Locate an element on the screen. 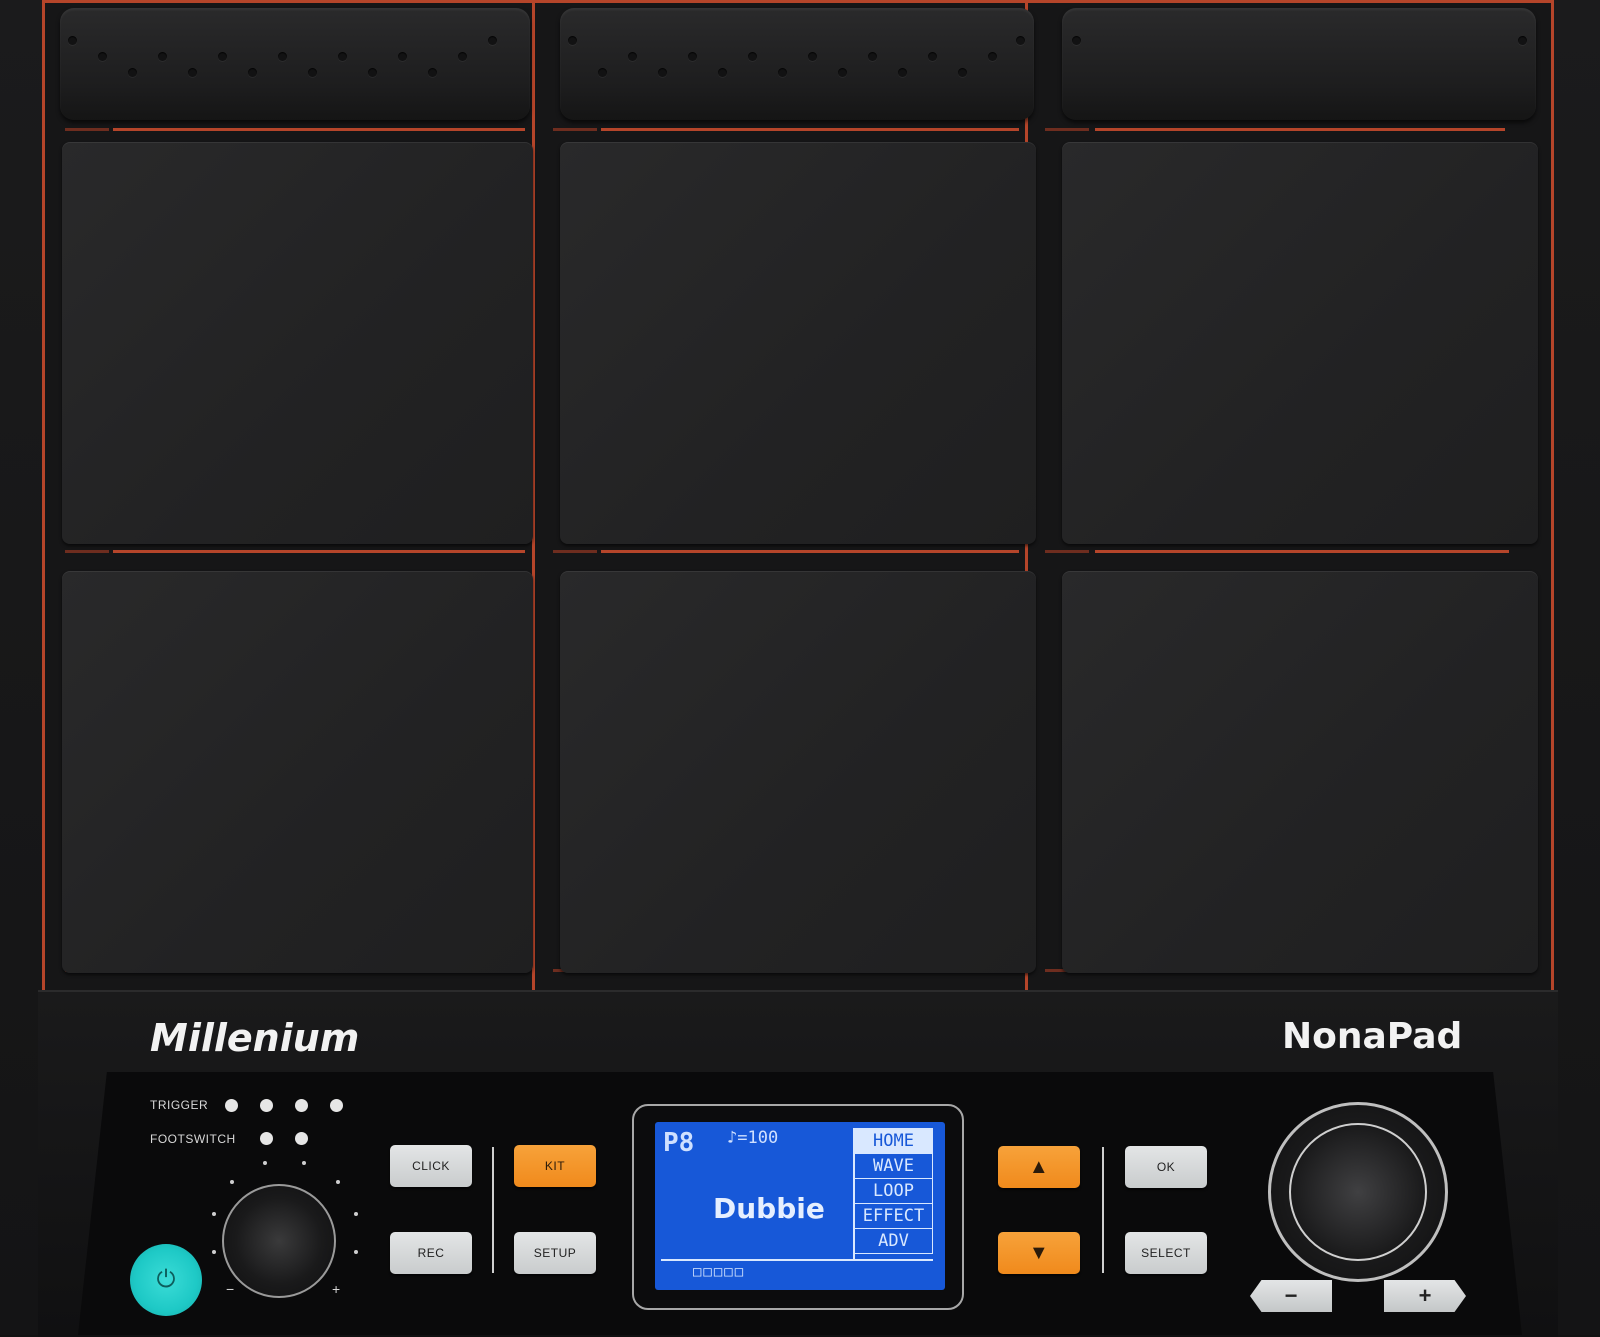 The image size is (1600, 1337). power-icon: ⏻ is located at coordinates (166, 1279).